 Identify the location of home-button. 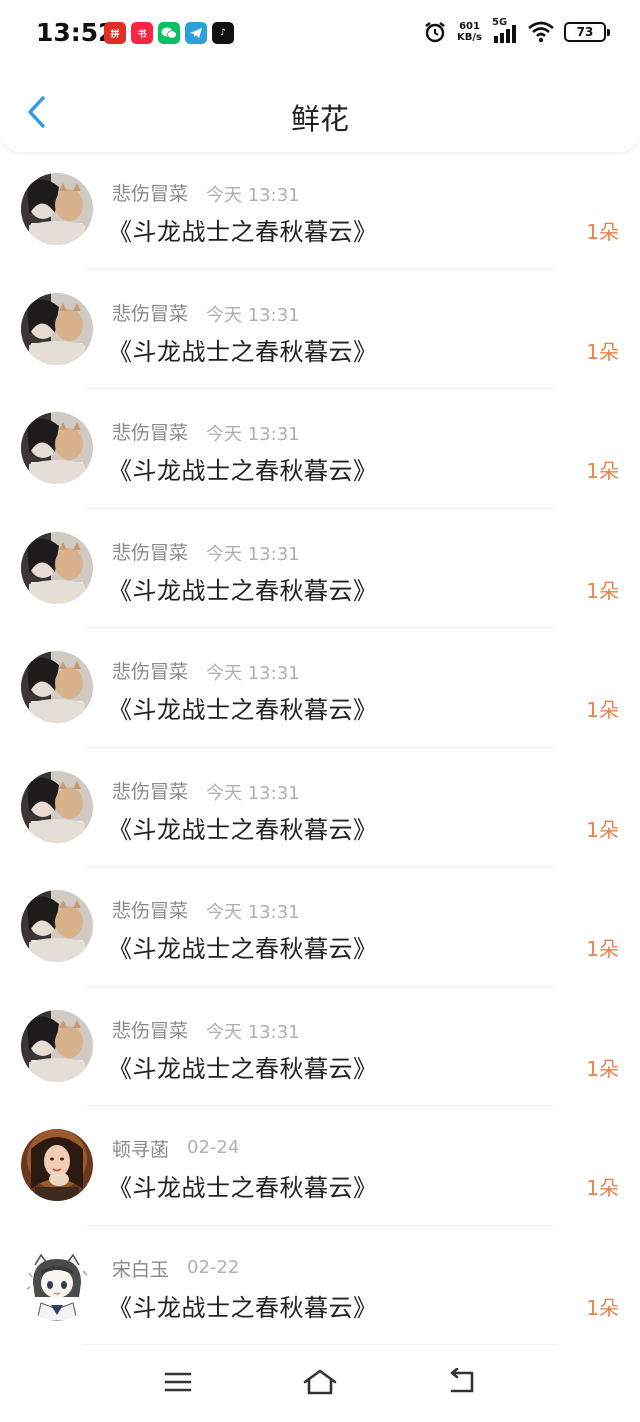
(320, 1382).